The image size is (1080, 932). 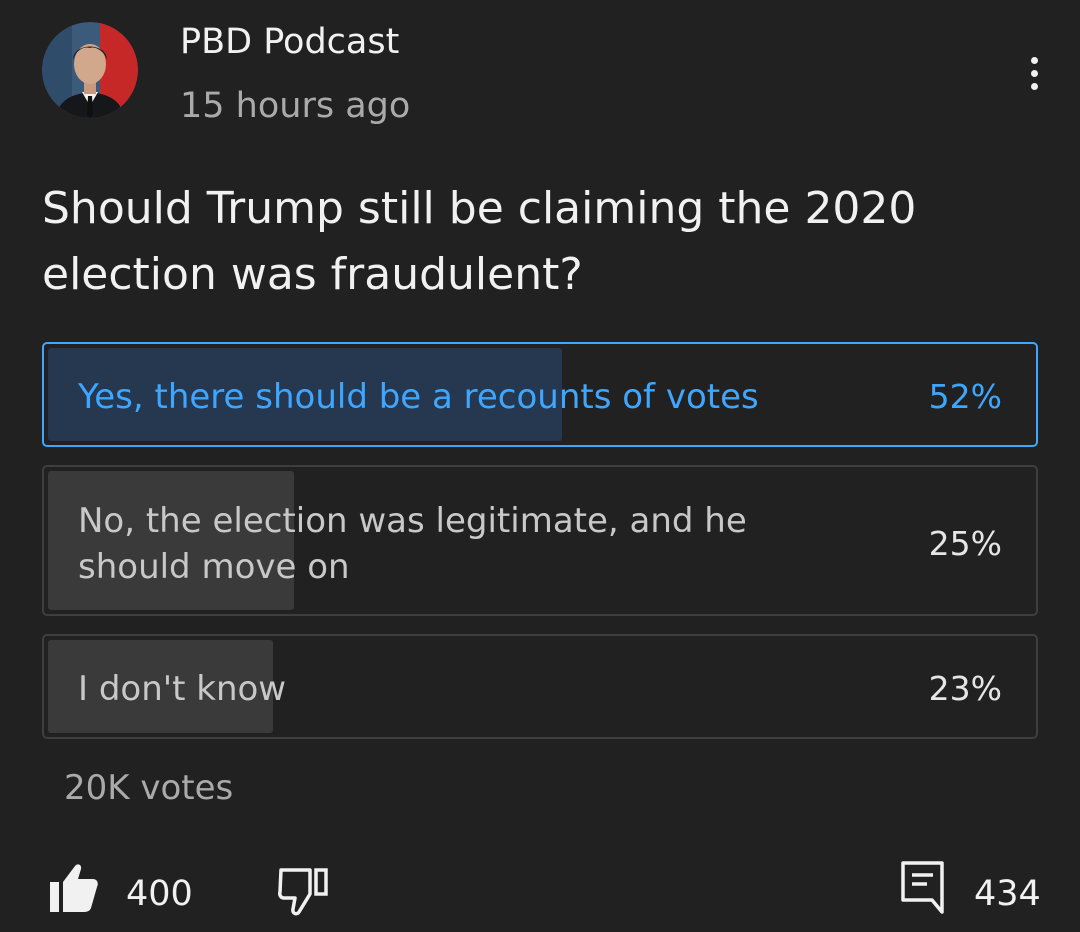 I want to click on comments-button, so click(x=924, y=888).